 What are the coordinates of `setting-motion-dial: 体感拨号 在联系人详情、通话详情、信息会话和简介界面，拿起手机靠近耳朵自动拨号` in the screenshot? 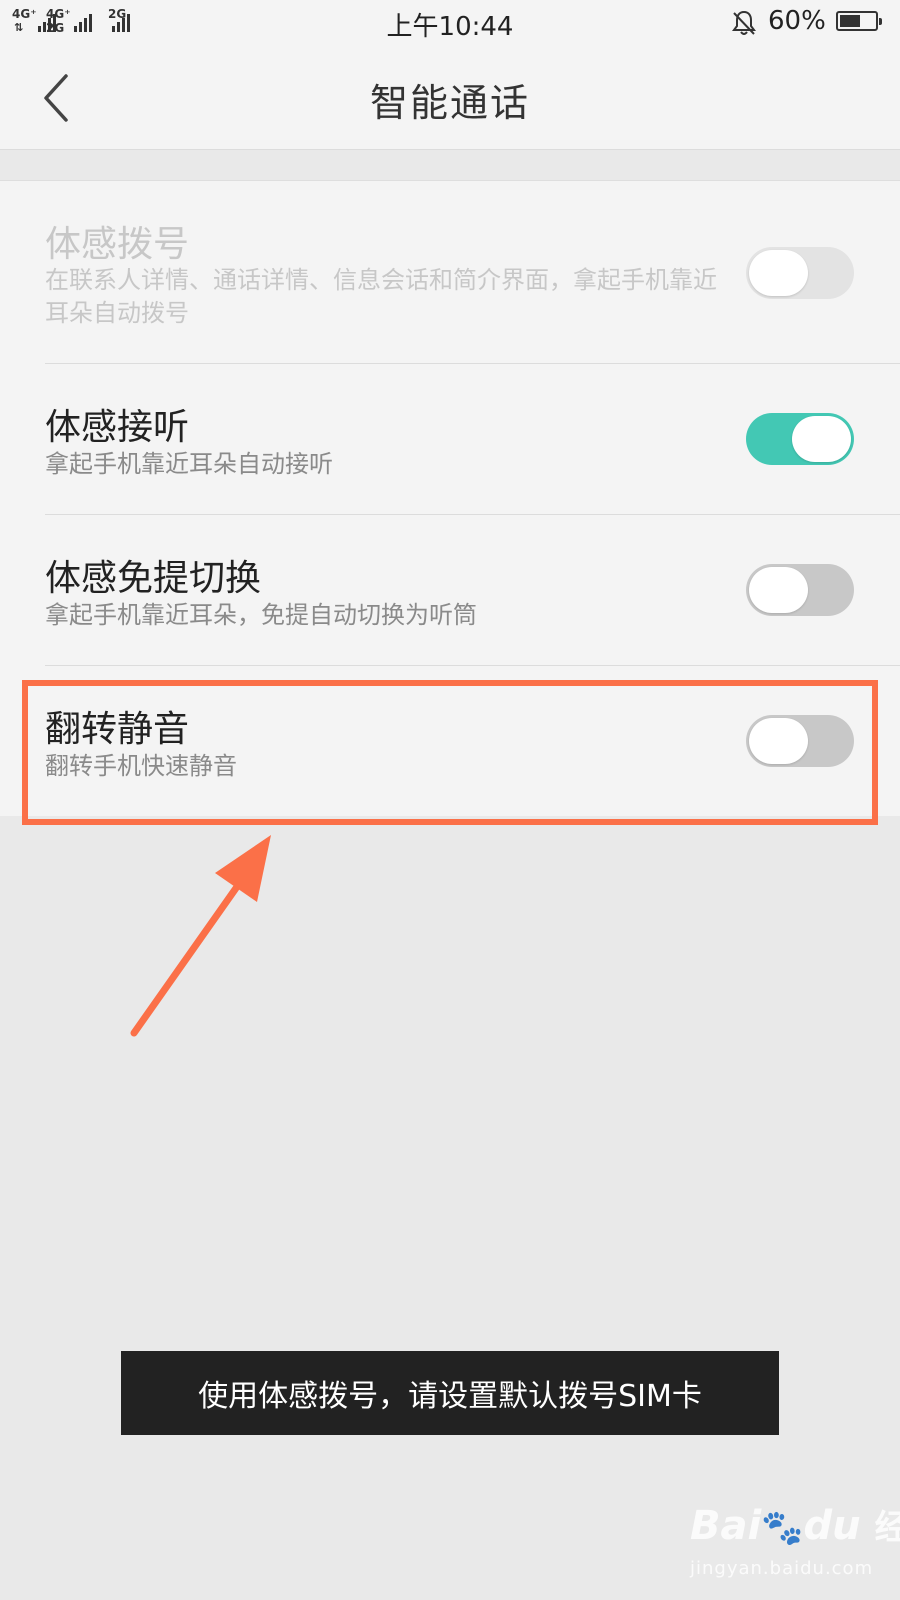 It's located at (450, 272).